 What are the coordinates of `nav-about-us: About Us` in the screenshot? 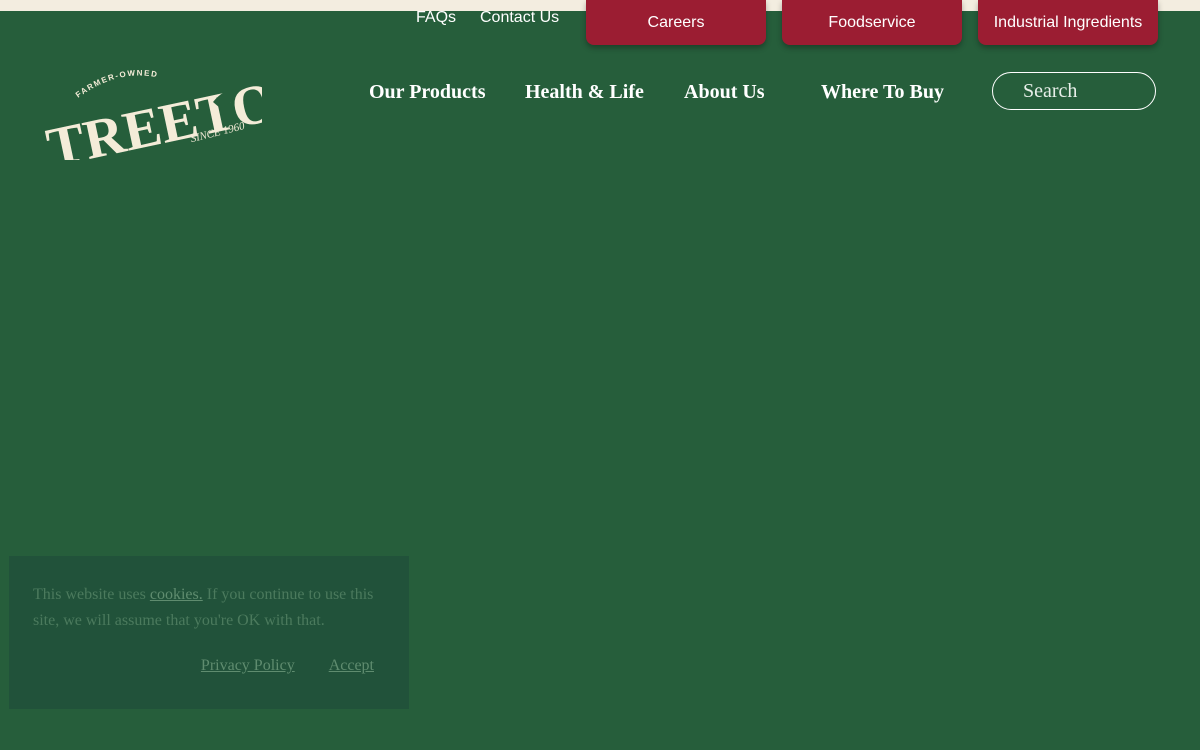 It's located at (724, 92).